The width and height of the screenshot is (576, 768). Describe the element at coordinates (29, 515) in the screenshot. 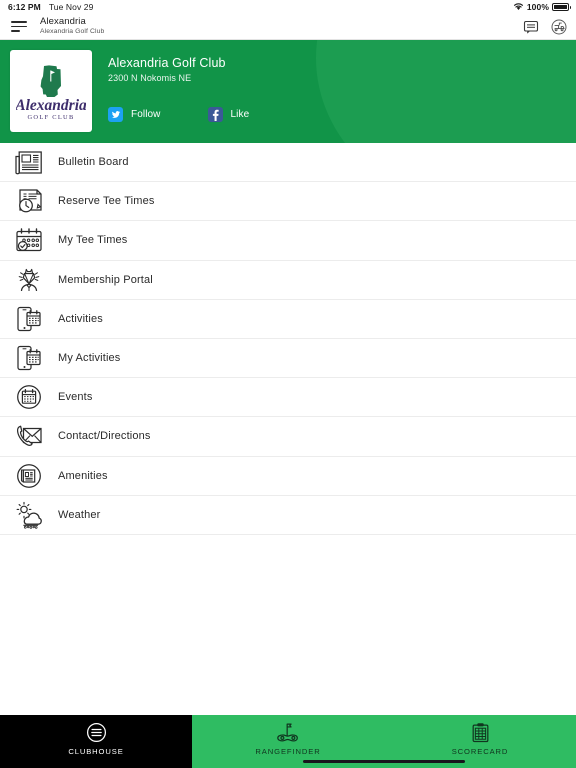

I see `sun-cloud-rain-icon` at that location.